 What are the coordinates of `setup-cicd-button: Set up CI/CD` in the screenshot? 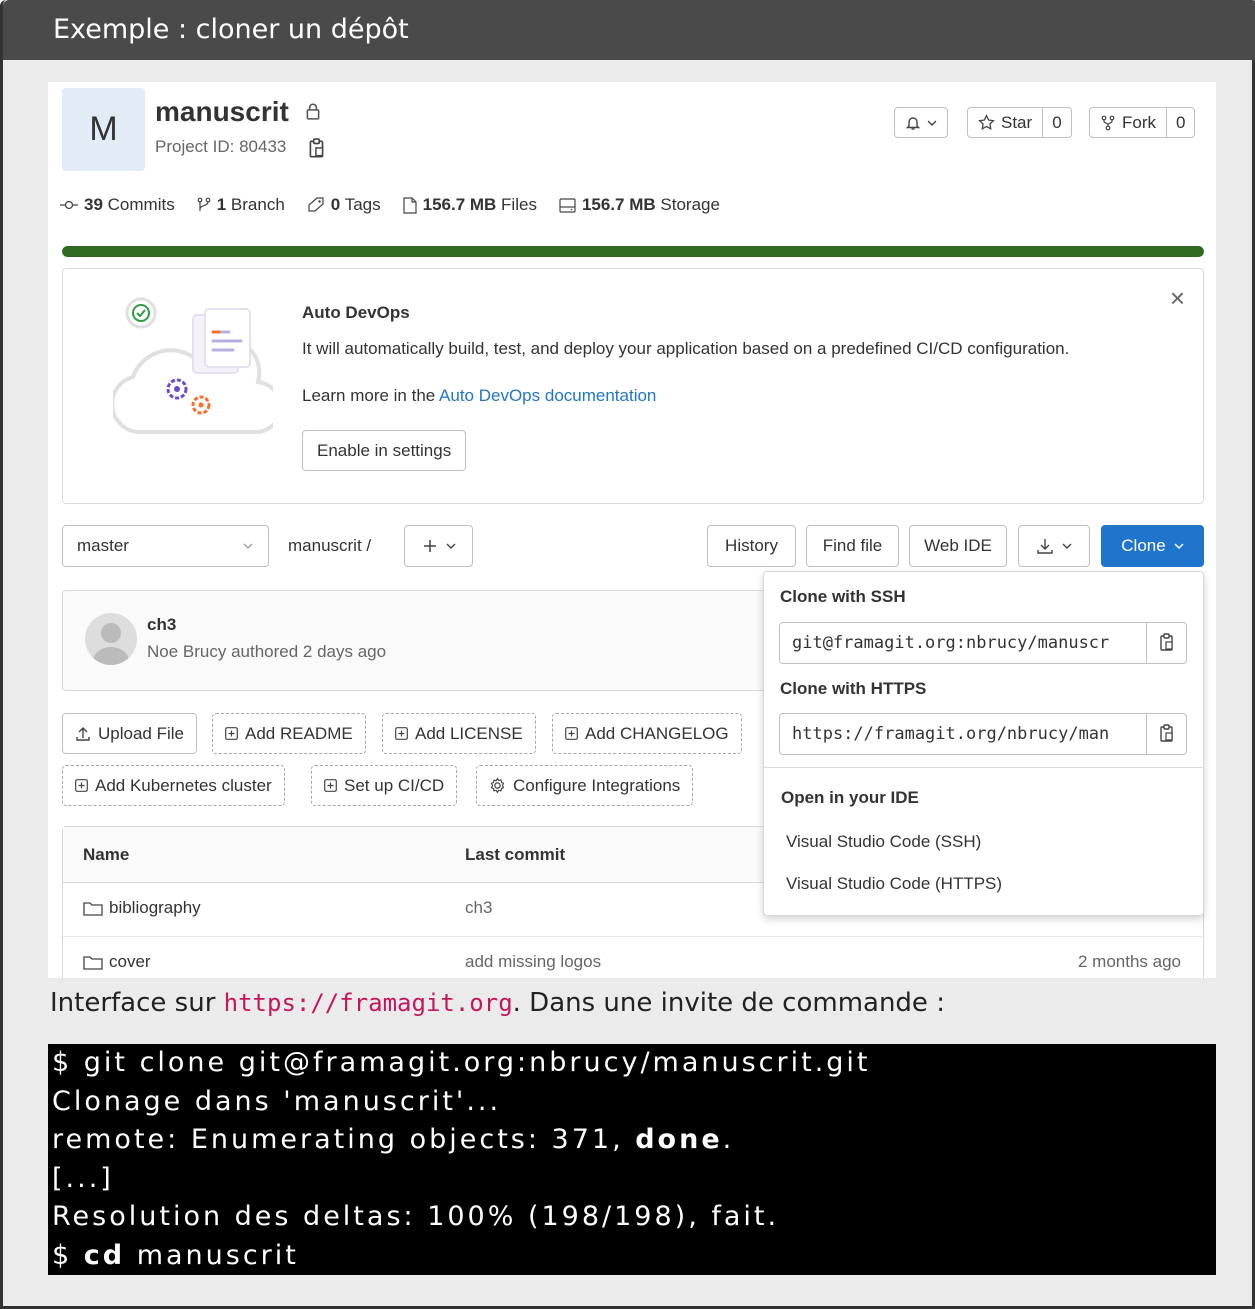 It's located at (384, 785).